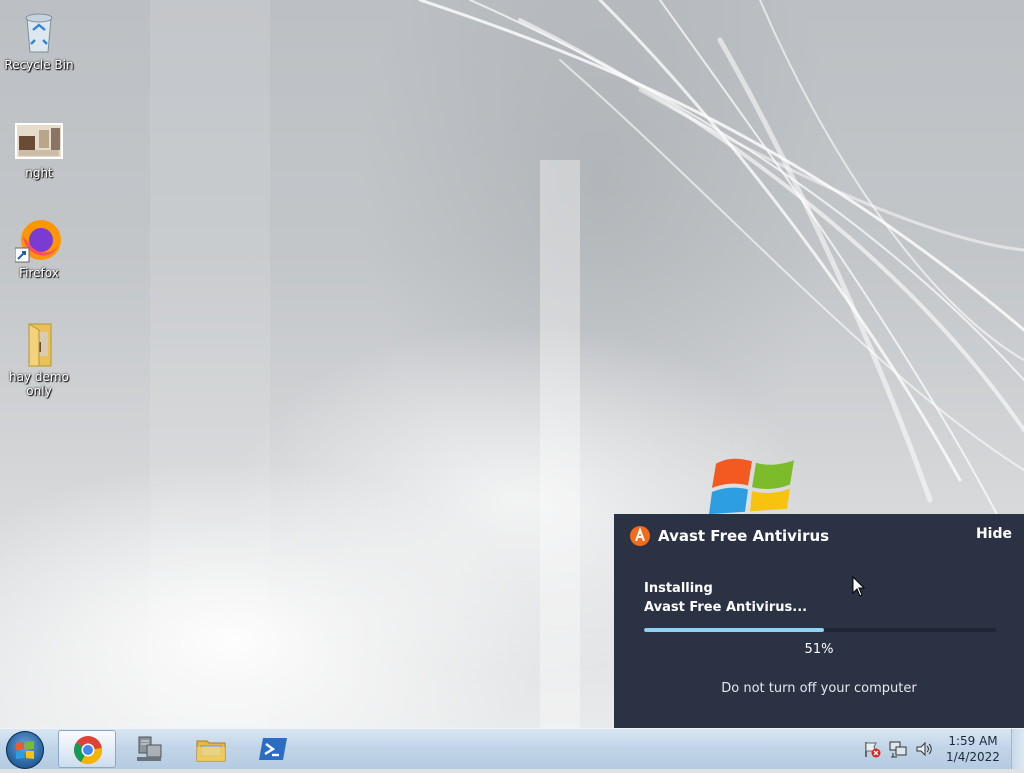 The image size is (1024, 773). Describe the element at coordinates (924, 749) in the screenshot. I see `volume-icon` at that location.